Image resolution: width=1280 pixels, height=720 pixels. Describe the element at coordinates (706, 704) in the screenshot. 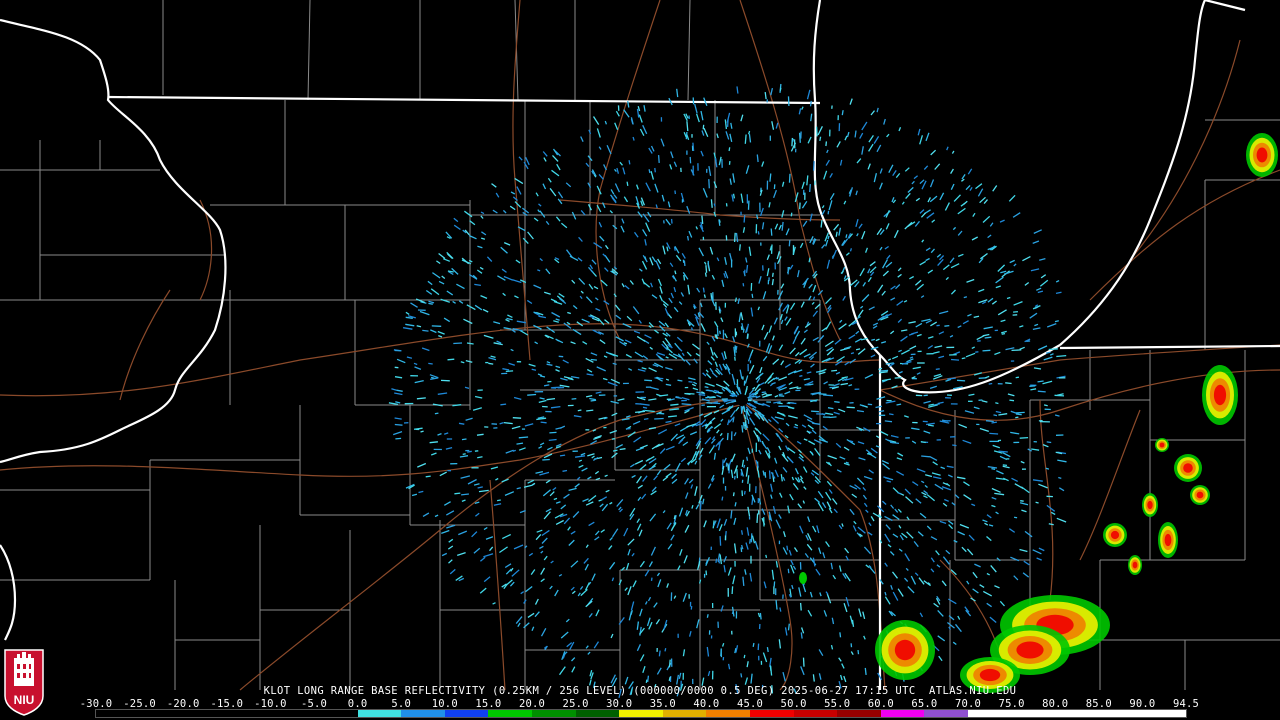

I see `colorbar-tick: 40.0` at that location.